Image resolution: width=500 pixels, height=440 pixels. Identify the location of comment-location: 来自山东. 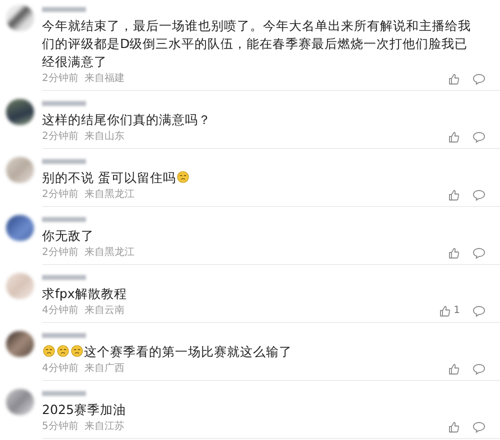
(104, 137).